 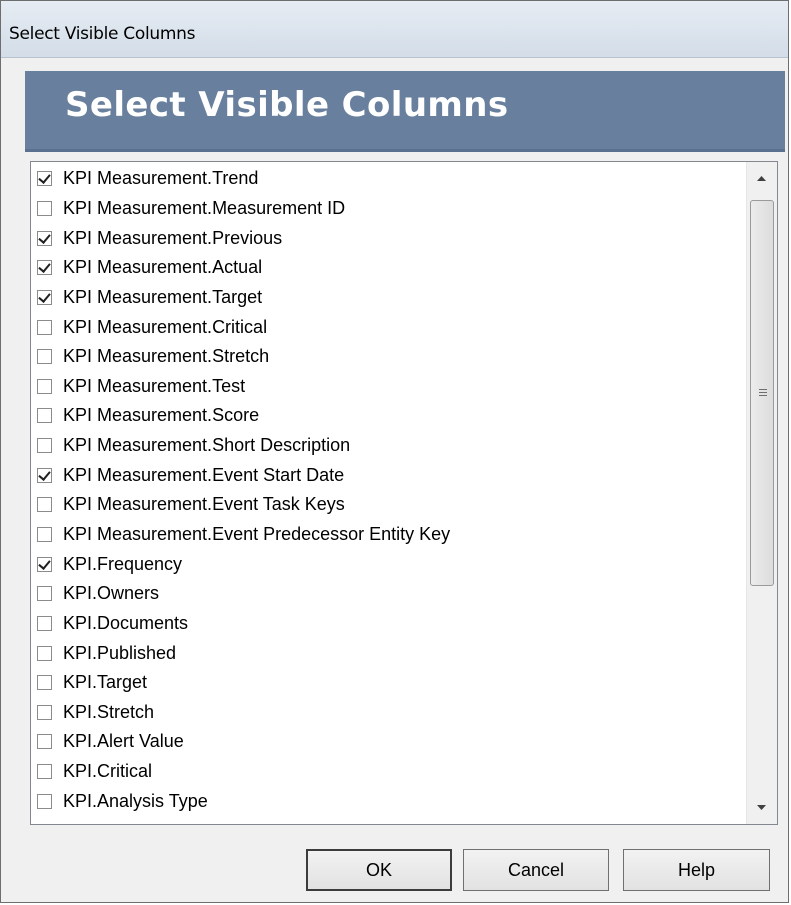 I want to click on column-list-item: KPI Measurement.Critical, so click(x=388, y=327).